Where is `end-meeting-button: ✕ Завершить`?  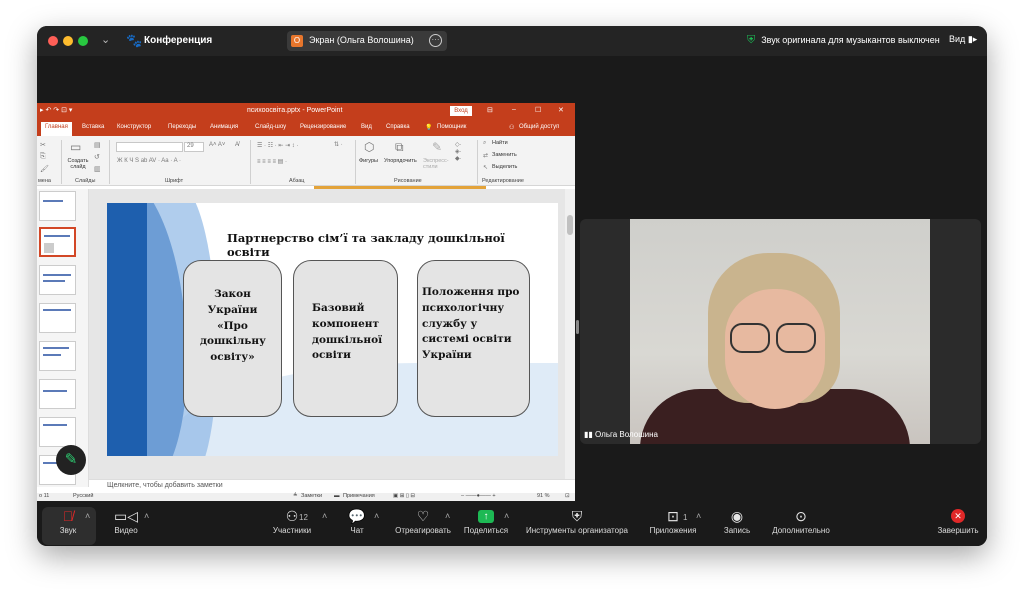 end-meeting-button: ✕ Завершить is located at coordinates (958, 526).